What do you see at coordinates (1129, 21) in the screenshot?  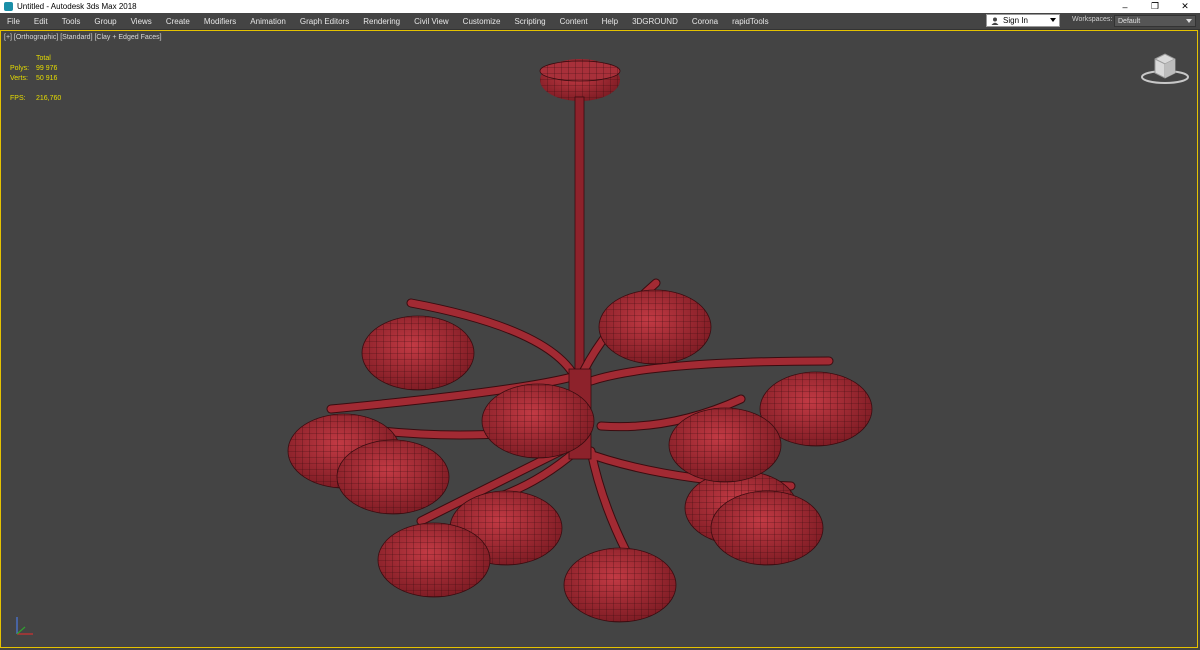 I see `workspaces-value: Default` at bounding box center [1129, 21].